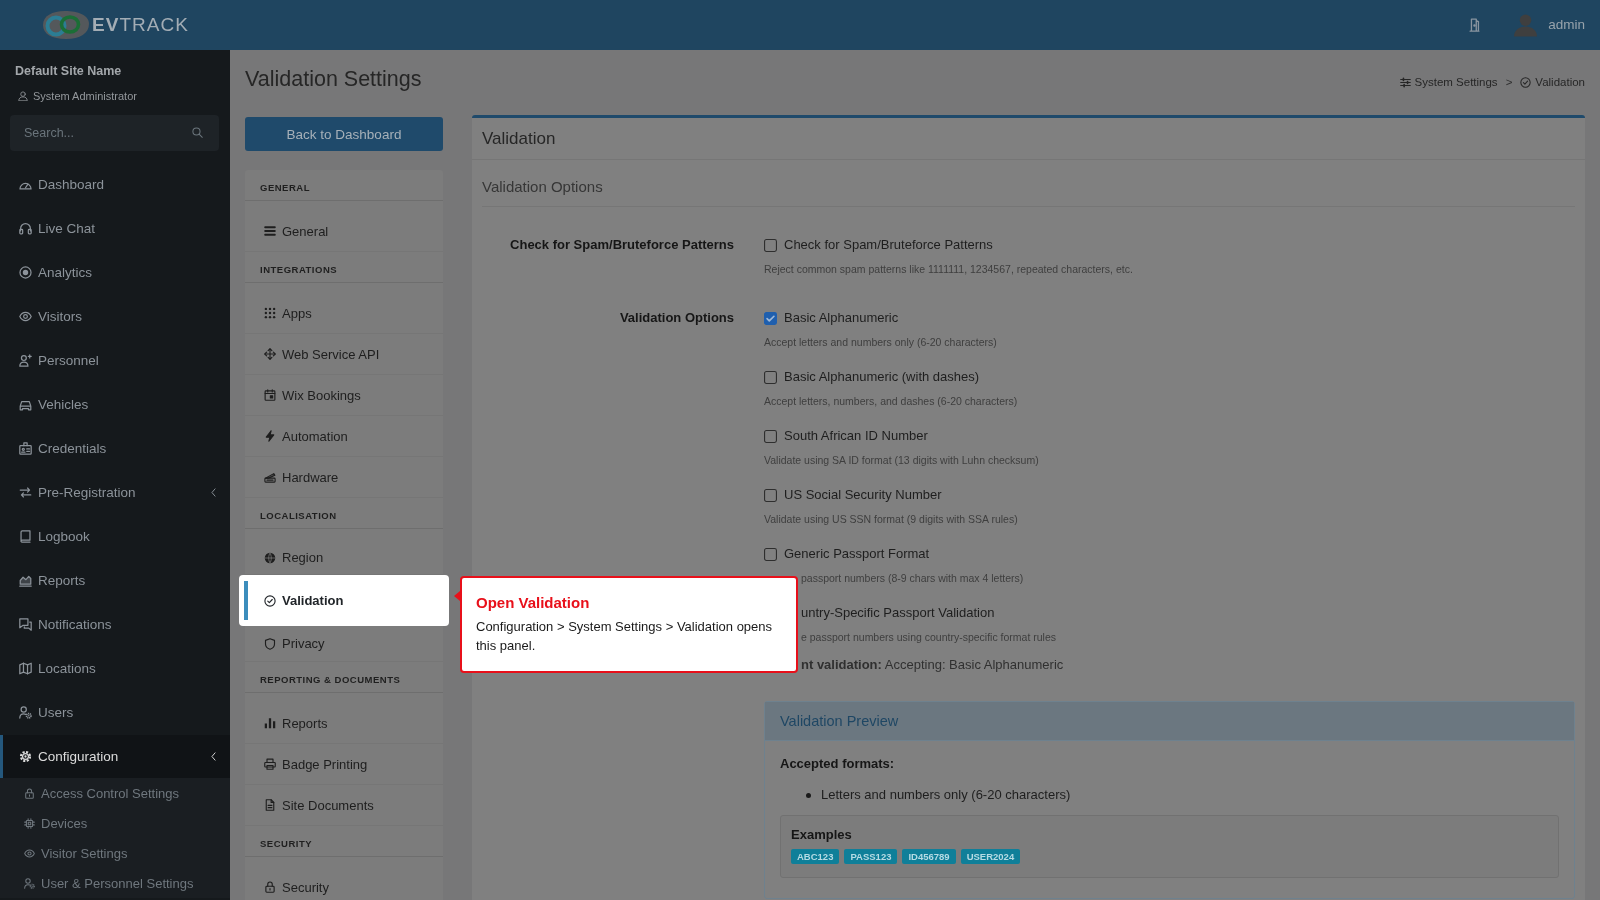  What do you see at coordinates (270, 395) in the screenshot?
I see `calendar-icon` at bounding box center [270, 395].